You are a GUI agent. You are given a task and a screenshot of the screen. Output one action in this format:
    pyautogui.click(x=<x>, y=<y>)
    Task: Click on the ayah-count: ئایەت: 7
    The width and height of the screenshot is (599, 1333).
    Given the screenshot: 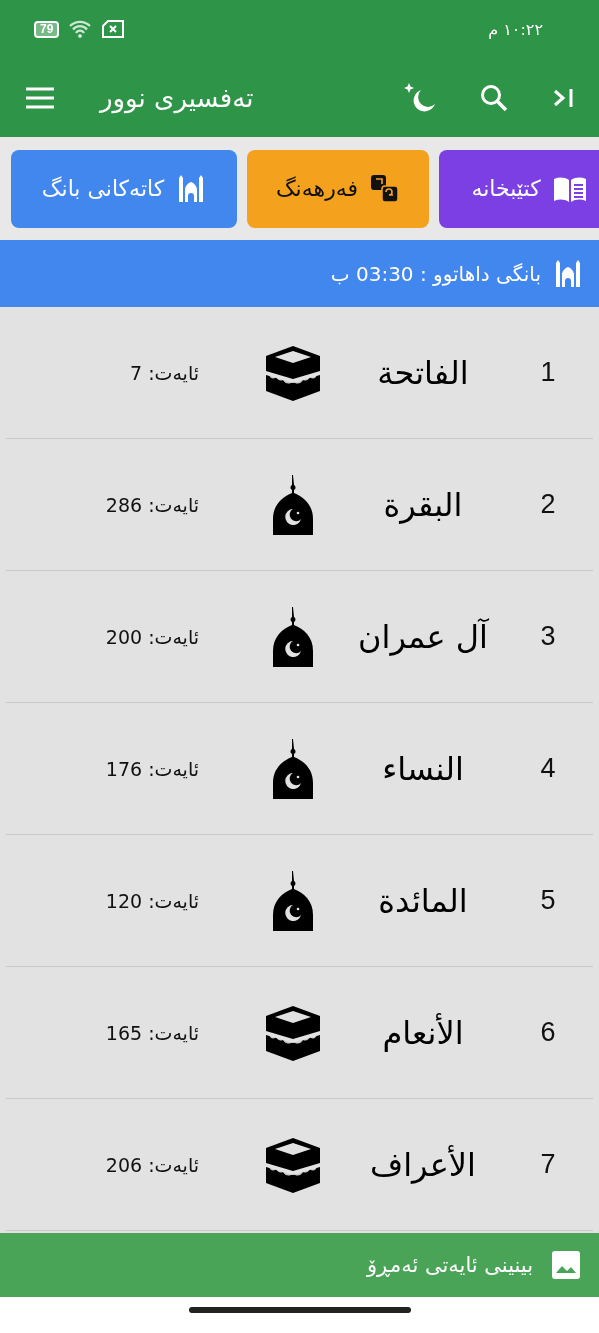 What is the action you would take?
    pyautogui.click(x=164, y=372)
    